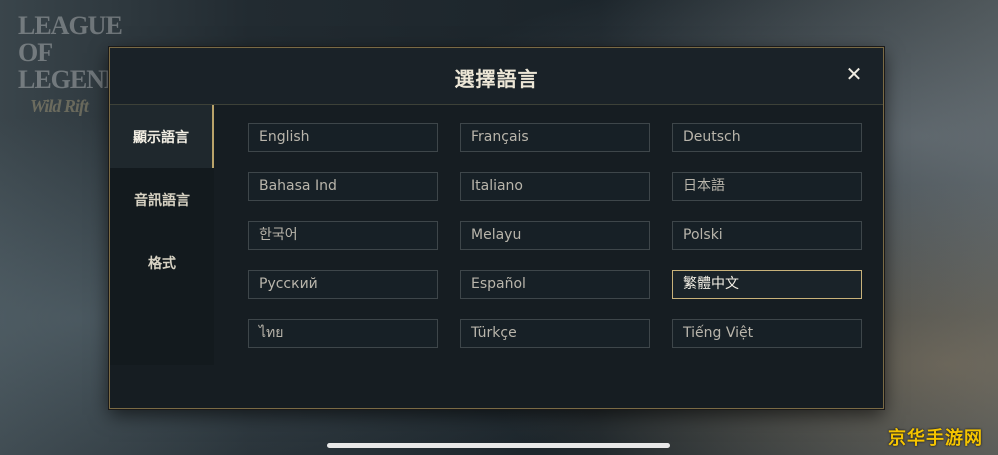  Describe the element at coordinates (555, 284) in the screenshot. I see `language-option-spanish: Español` at that location.